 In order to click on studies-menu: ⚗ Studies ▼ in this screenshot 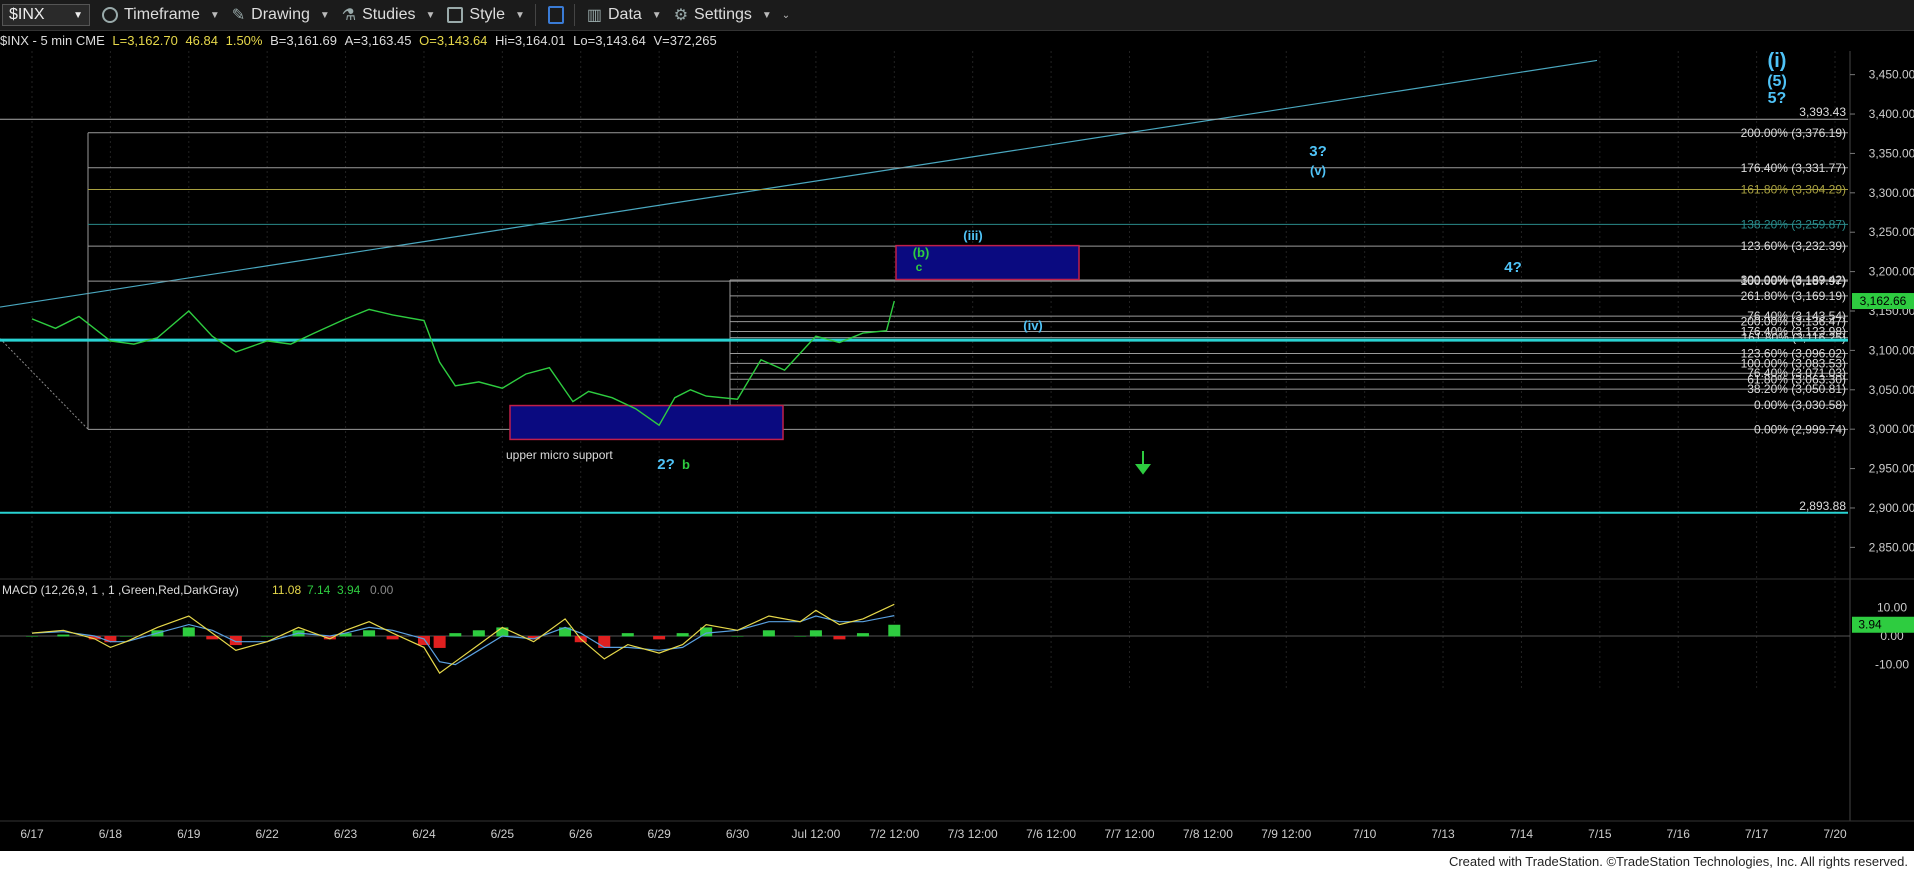, I will do `click(389, 15)`.